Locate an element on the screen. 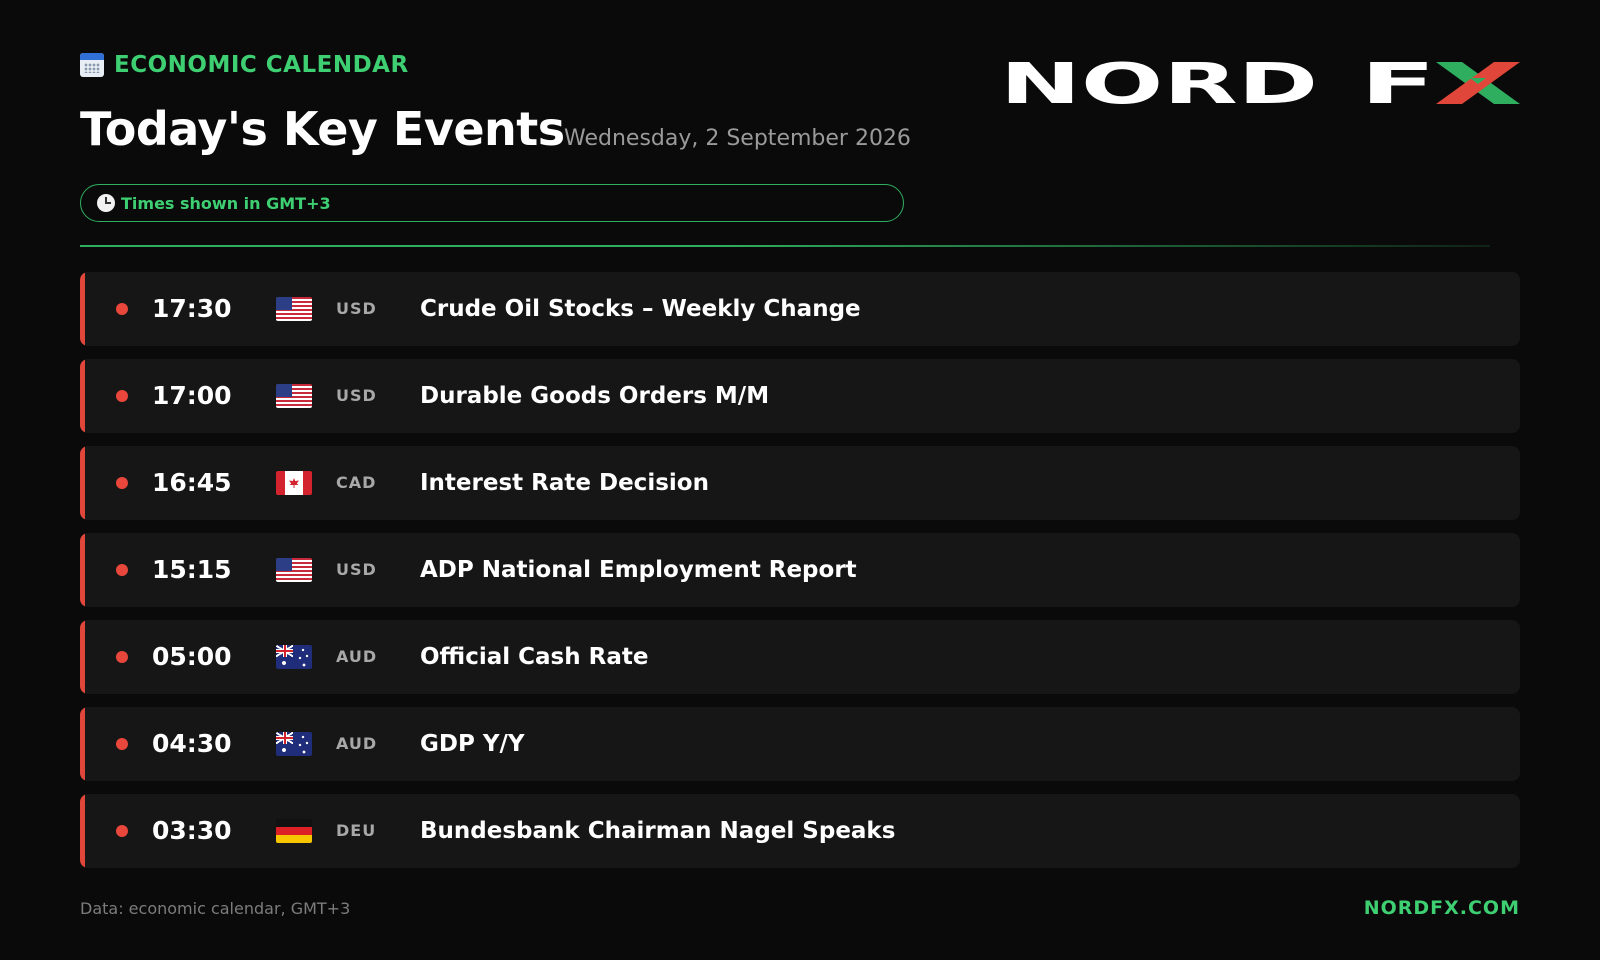 This screenshot has width=1600, height=960. logo-f-text: F is located at coordinates (1398, 83).